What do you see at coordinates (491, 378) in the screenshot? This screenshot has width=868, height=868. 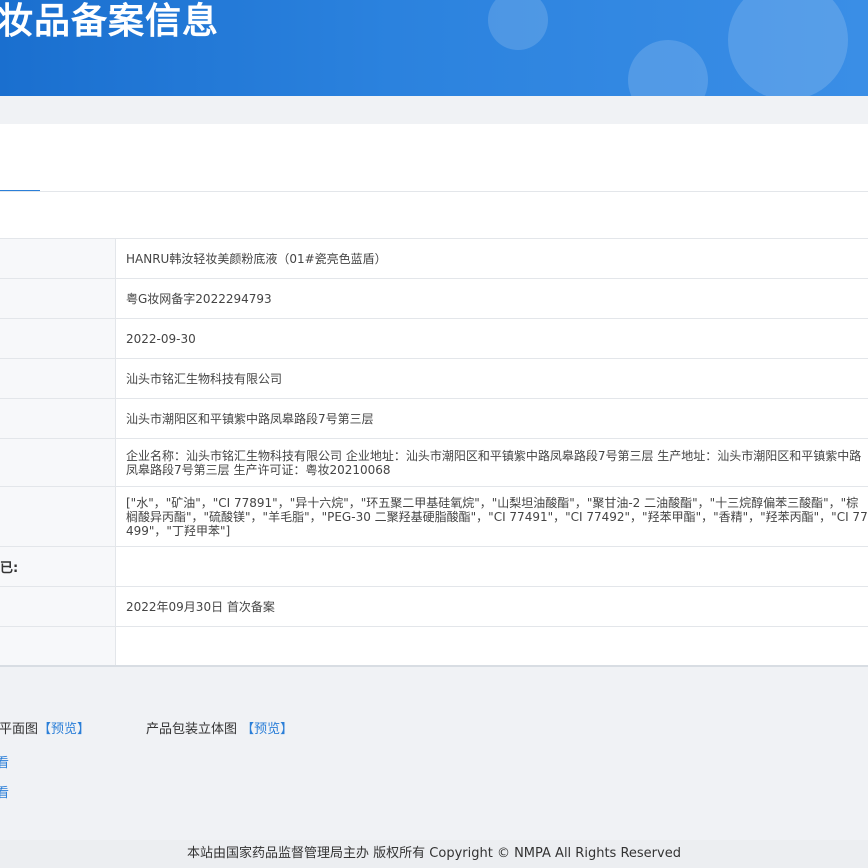 I see `registrant-value: 汕头市铭汇生物科技有限公司` at bounding box center [491, 378].